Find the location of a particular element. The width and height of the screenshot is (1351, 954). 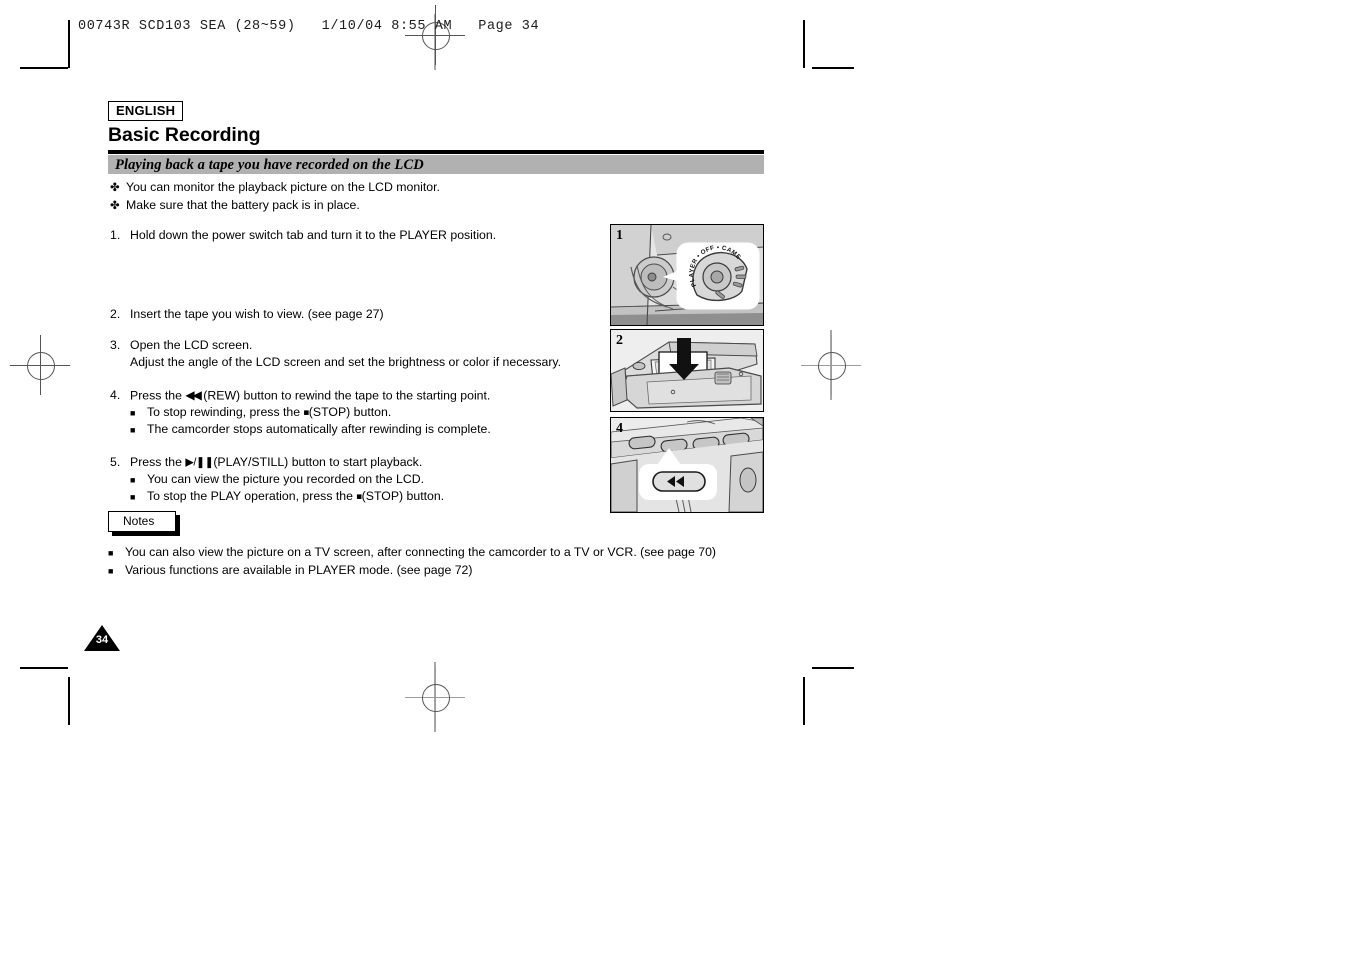

notes-label: Notes is located at coordinates (142, 521).